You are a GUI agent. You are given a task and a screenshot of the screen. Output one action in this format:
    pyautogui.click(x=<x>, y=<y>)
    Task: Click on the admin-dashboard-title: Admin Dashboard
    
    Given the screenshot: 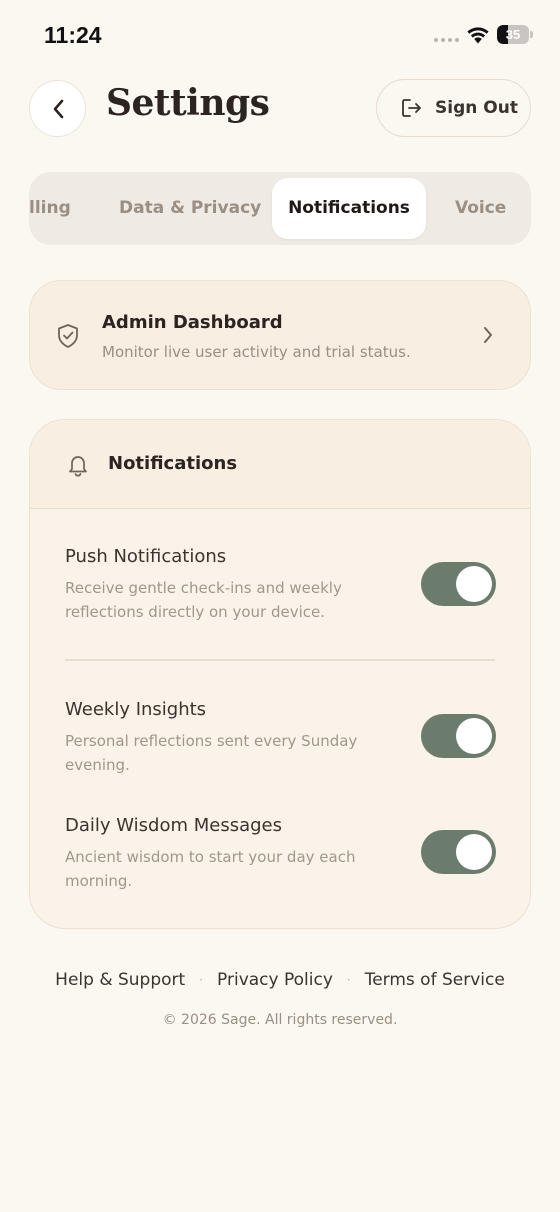 What is the action you would take?
    pyautogui.click(x=192, y=322)
    